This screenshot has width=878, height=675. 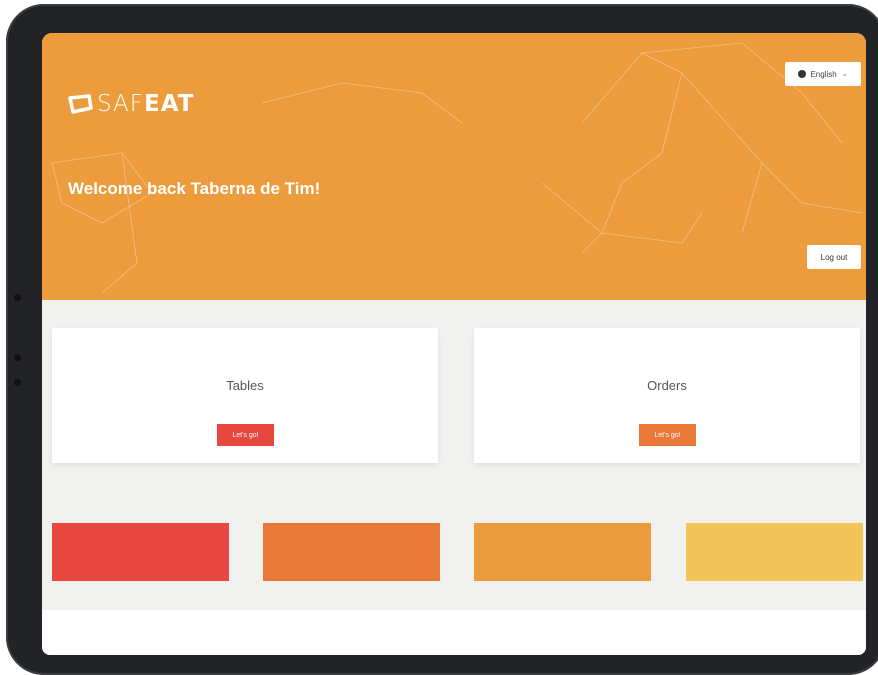 What do you see at coordinates (802, 74) in the screenshot?
I see `globe-icon` at bounding box center [802, 74].